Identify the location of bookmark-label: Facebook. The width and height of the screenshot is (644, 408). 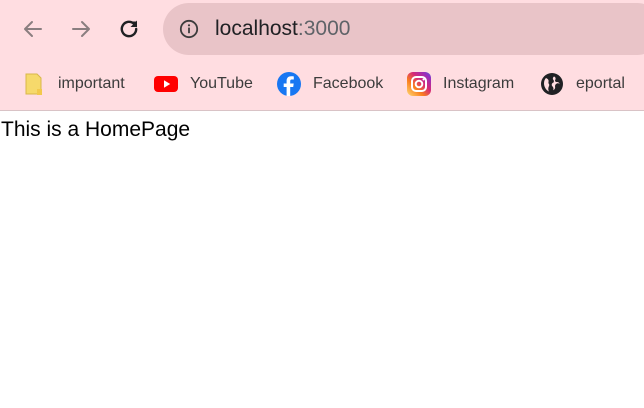
(348, 83).